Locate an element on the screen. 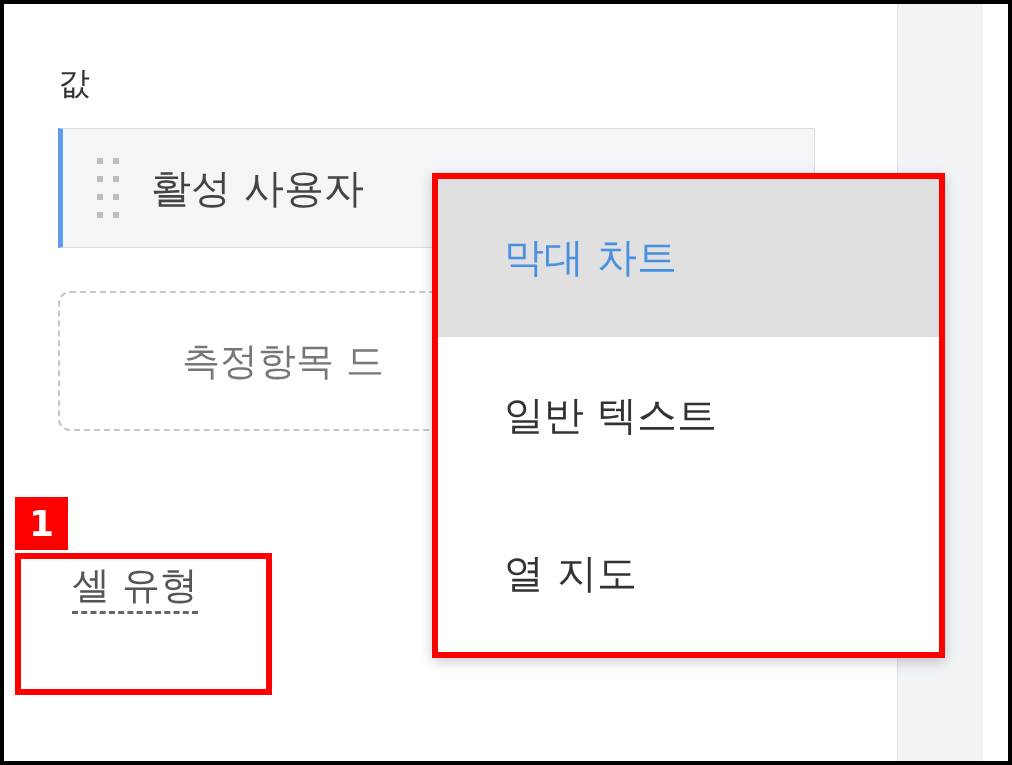 This screenshot has height=765, width=1012. cell-type-label: 셀 유형 is located at coordinates (135, 587).